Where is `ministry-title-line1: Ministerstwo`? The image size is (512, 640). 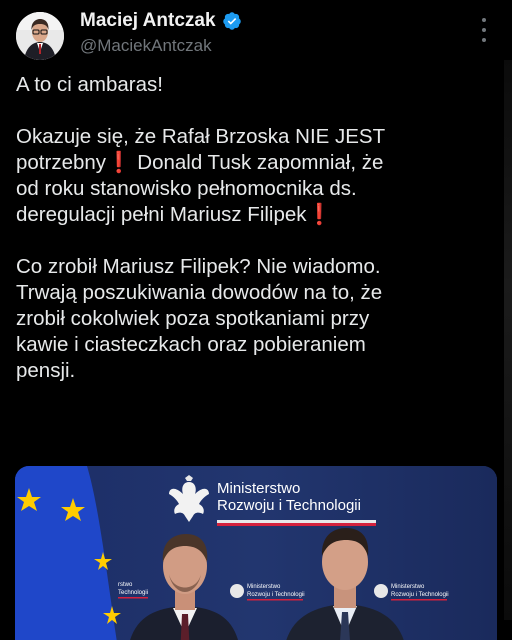
ministry-title-line1: Ministerstwo is located at coordinates (258, 488).